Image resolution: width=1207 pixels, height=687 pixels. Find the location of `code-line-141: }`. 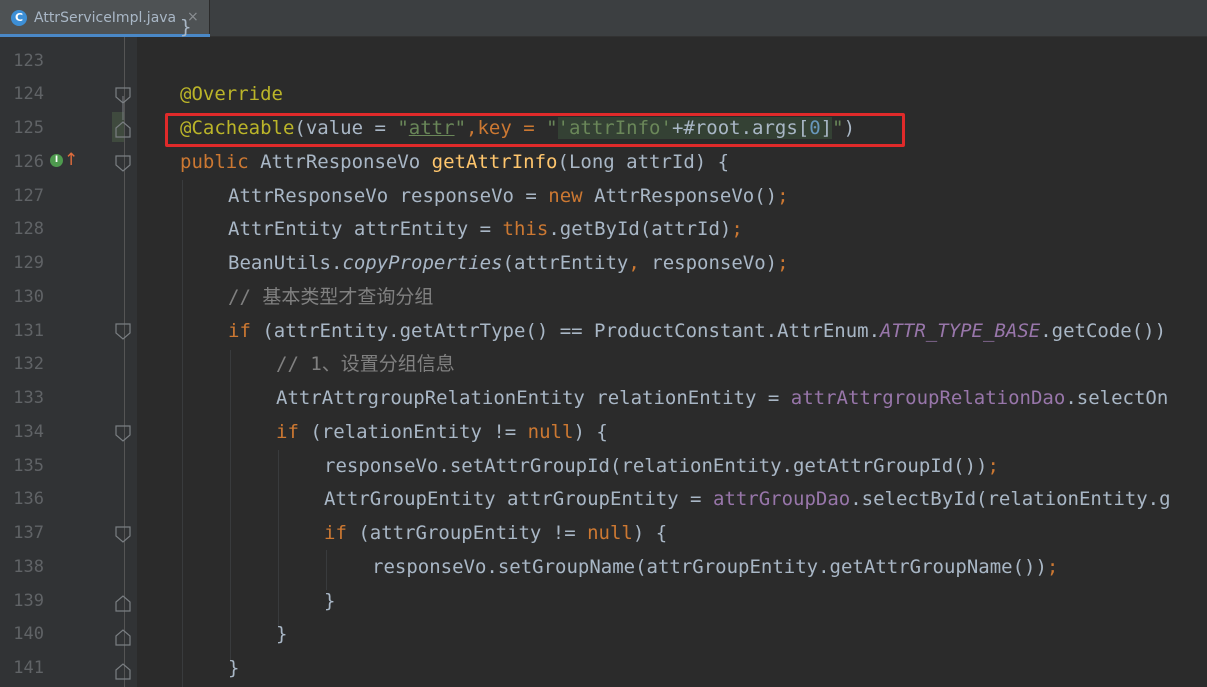

code-line-141: } is located at coordinates (233, 668).